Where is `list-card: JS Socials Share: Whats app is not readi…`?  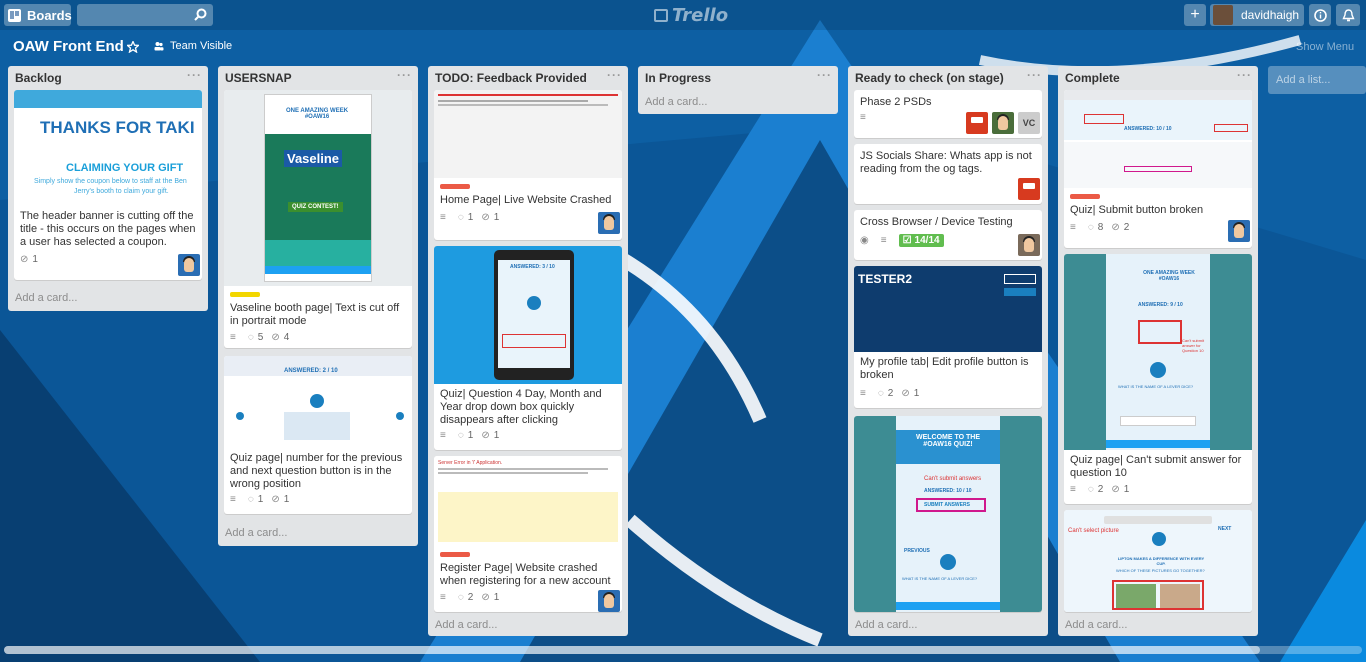 list-card: JS Socials Share: Whats app is not readi… is located at coordinates (948, 174).